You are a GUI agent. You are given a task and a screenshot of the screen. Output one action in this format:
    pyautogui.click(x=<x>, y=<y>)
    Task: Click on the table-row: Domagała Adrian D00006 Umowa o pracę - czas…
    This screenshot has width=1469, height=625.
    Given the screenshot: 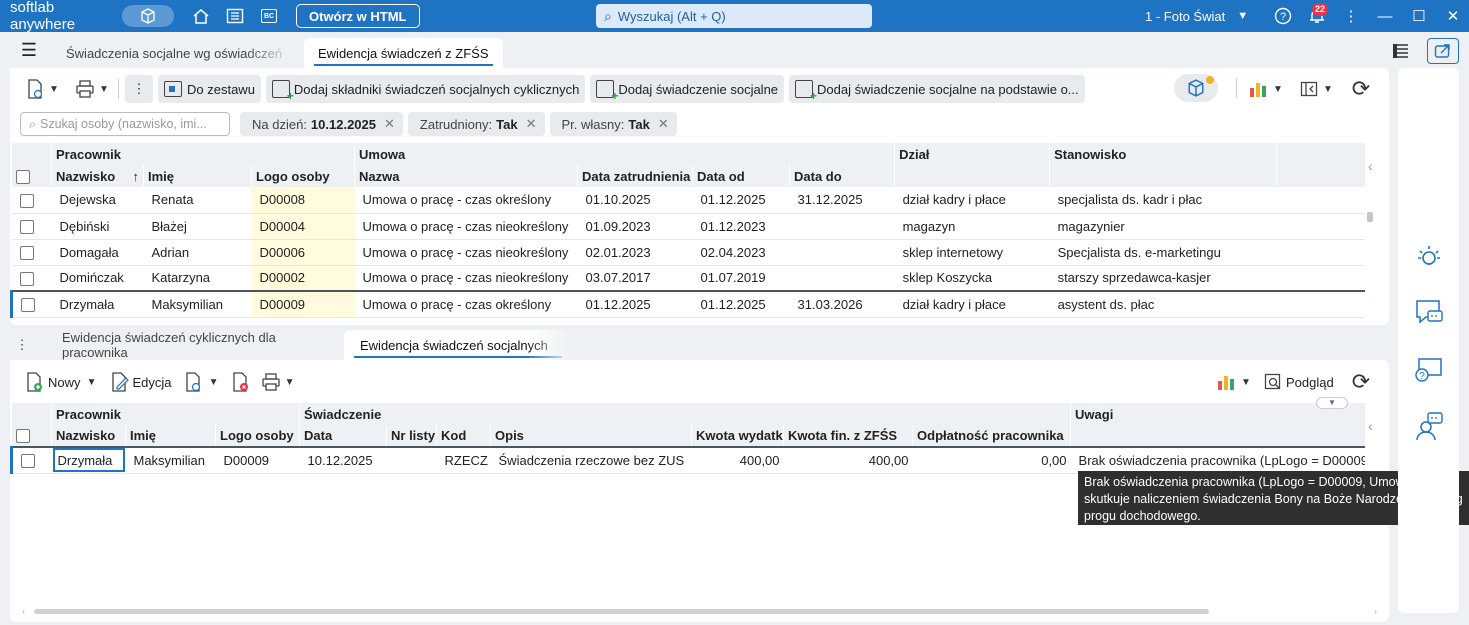 What is the action you would take?
    pyautogui.click(x=688, y=252)
    